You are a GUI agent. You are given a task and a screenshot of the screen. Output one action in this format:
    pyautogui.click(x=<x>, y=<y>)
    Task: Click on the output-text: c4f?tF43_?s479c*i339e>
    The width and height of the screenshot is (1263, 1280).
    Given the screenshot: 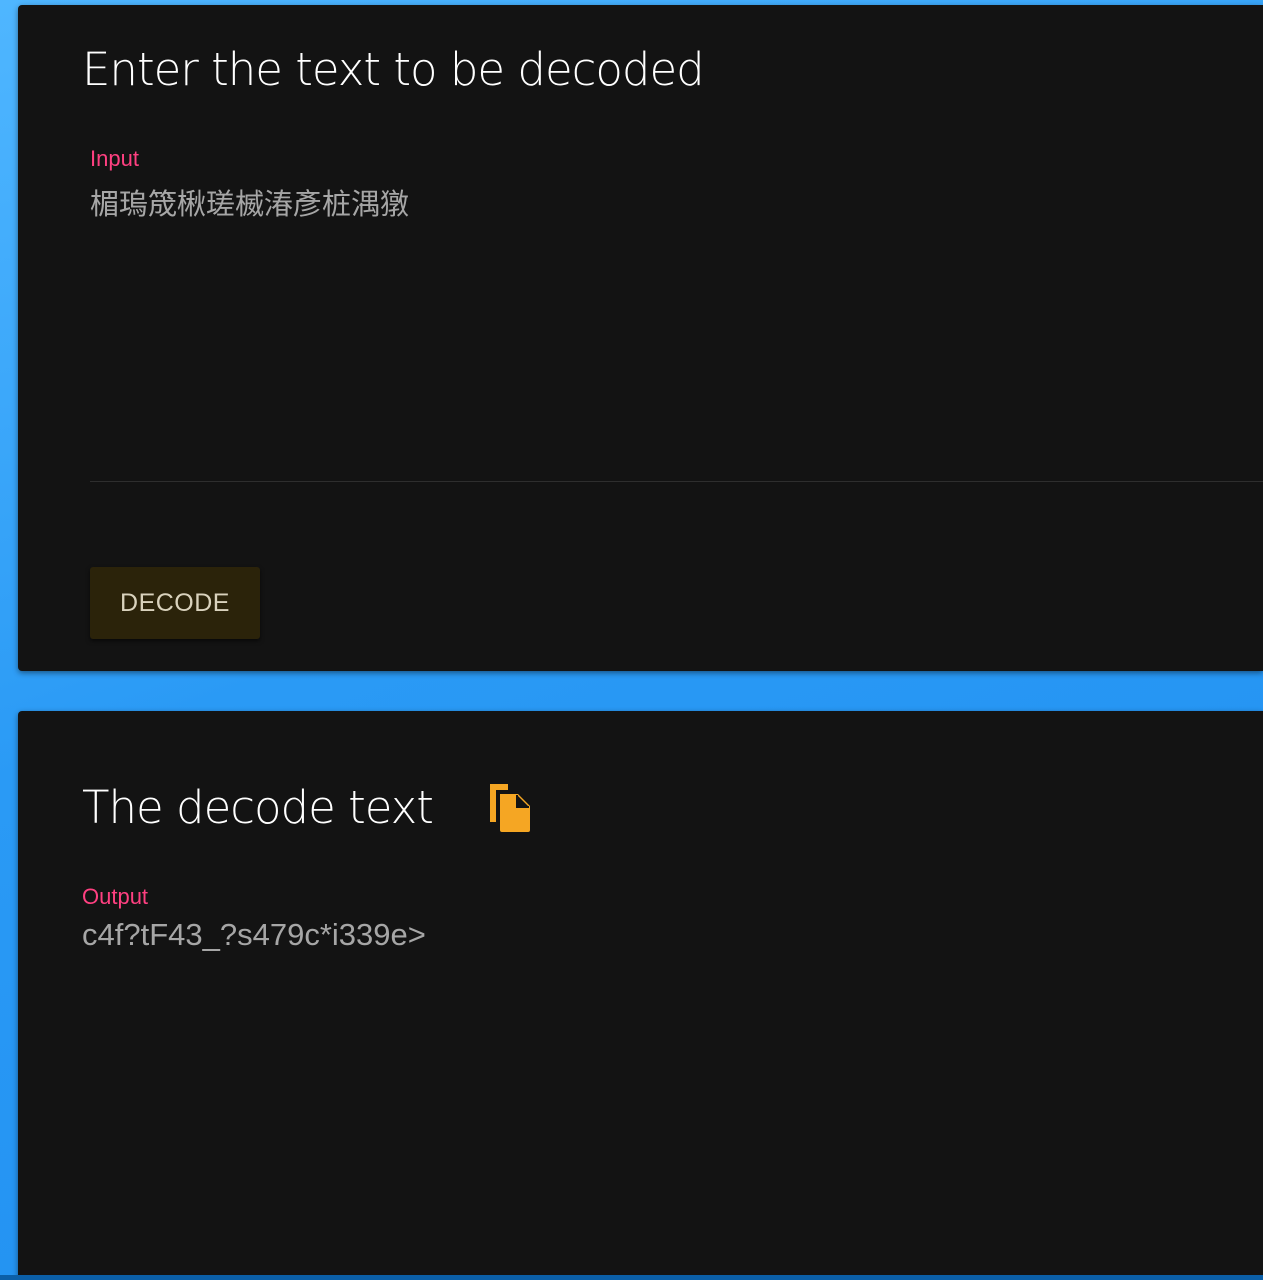 What is the action you would take?
    pyautogui.click(x=254, y=934)
    